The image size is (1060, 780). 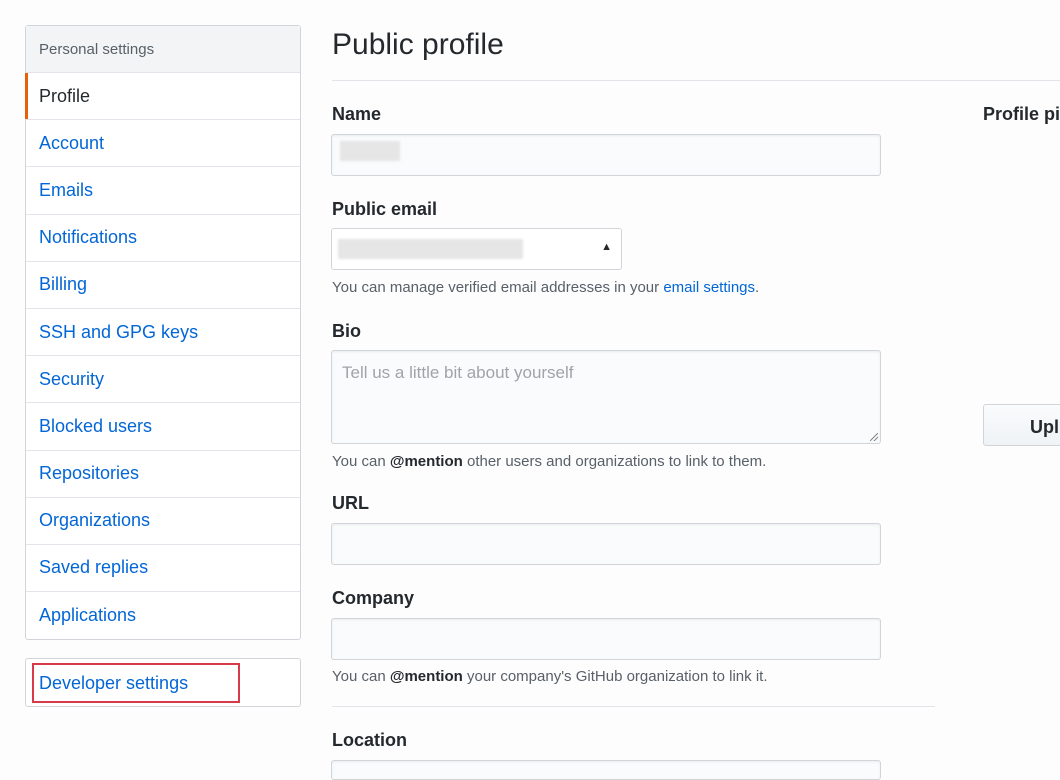 I want to click on url-input, so click(x=606, y=544).